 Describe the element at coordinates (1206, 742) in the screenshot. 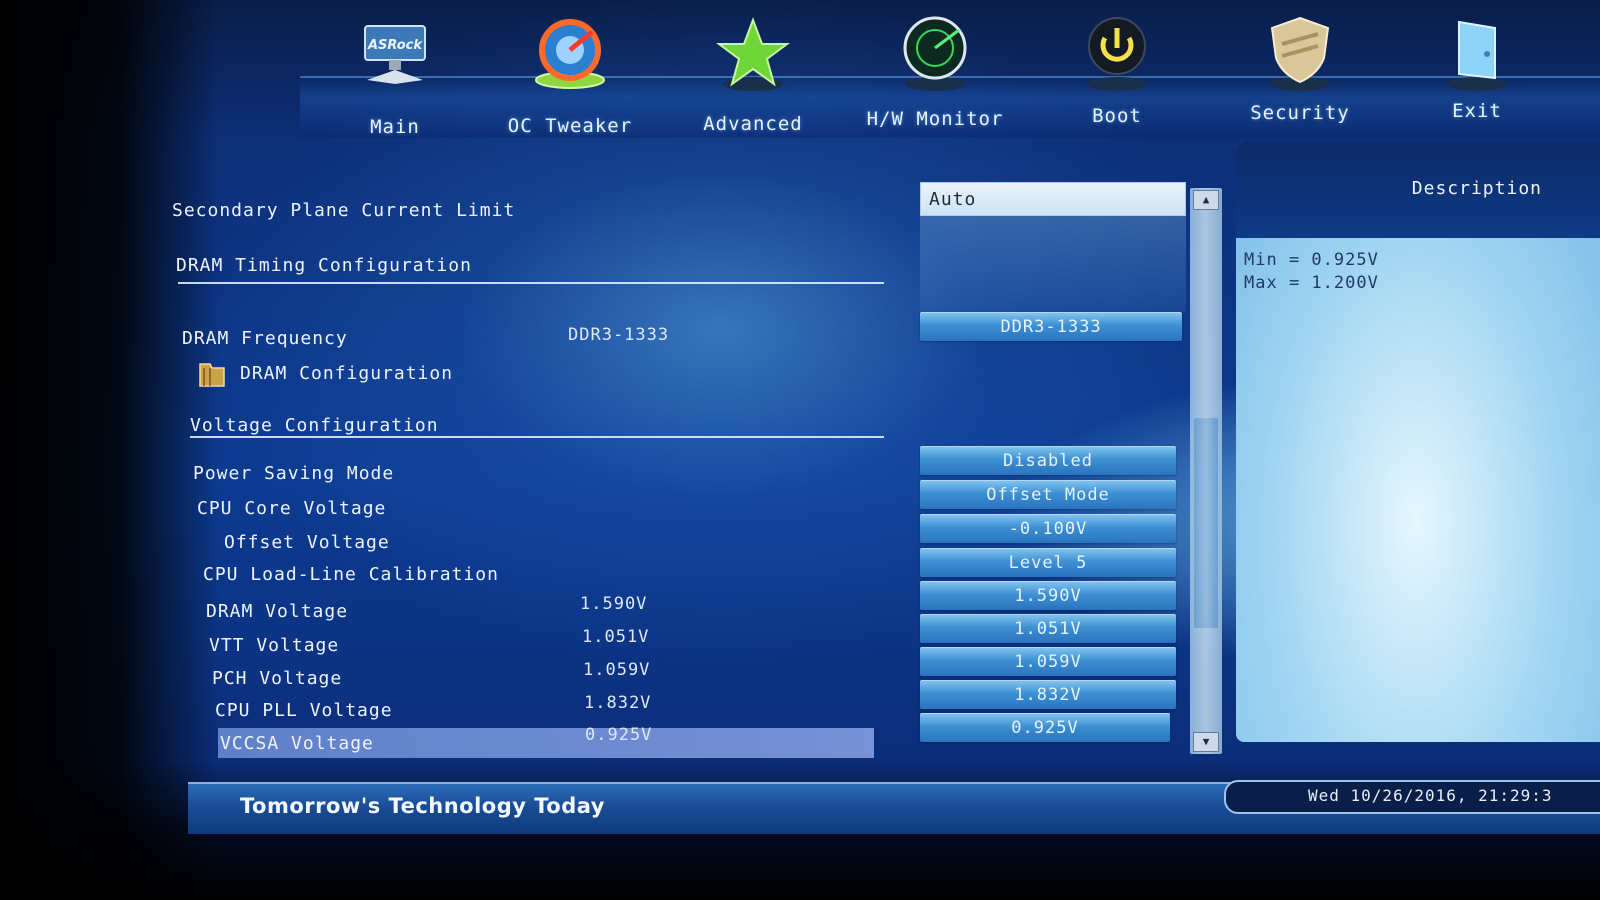

I see `scroll-down-arrow-icon: ▼` at that location.